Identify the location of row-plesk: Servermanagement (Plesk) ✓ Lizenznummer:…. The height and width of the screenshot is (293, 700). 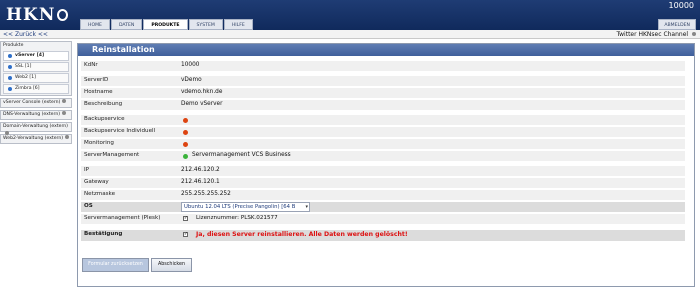
(383, 219).